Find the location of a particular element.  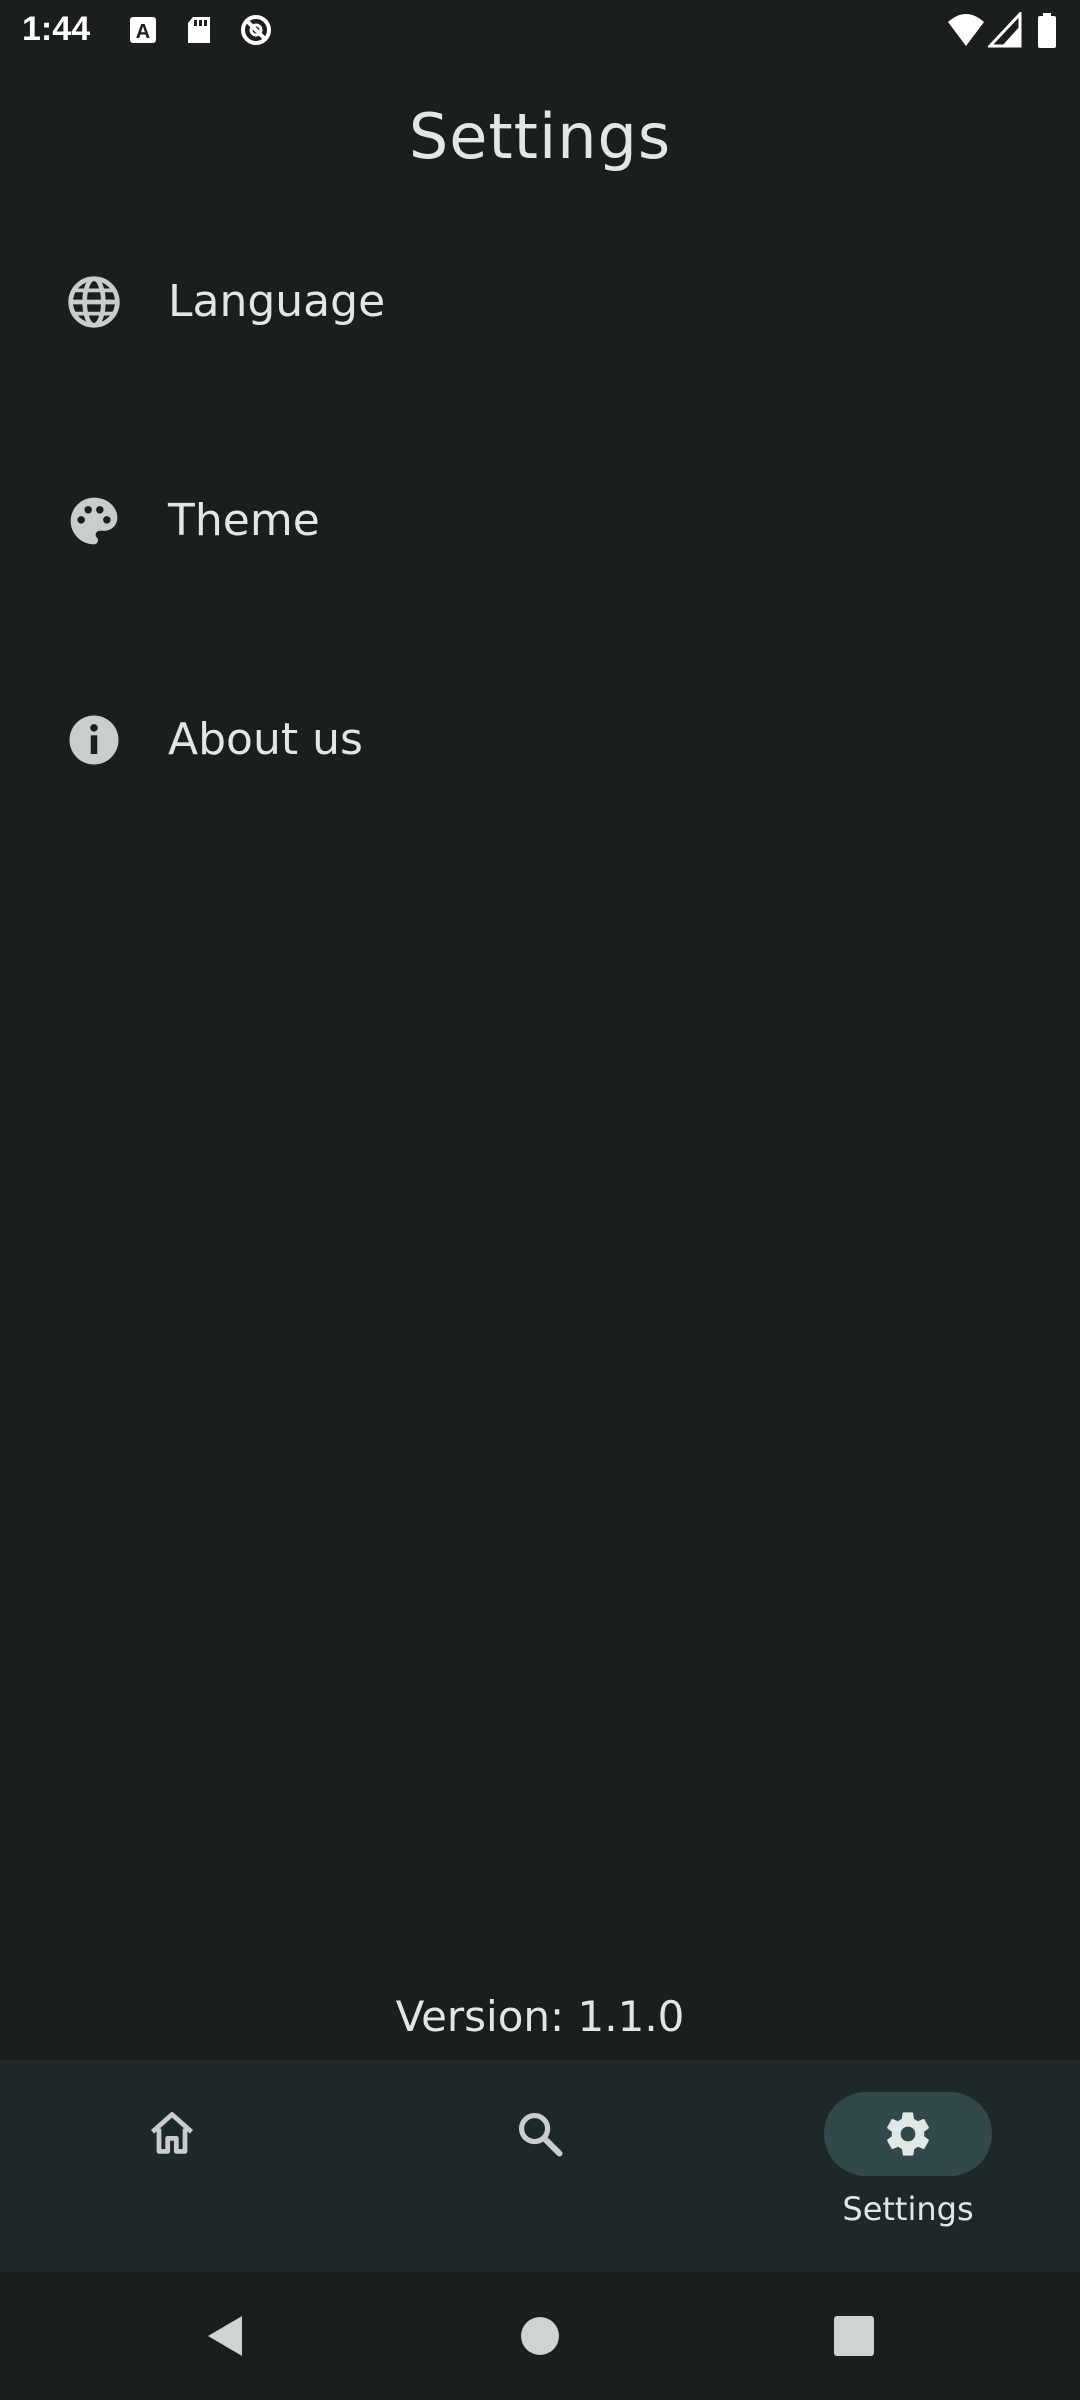

nav-item-search is located at coordinates (540, 2167).